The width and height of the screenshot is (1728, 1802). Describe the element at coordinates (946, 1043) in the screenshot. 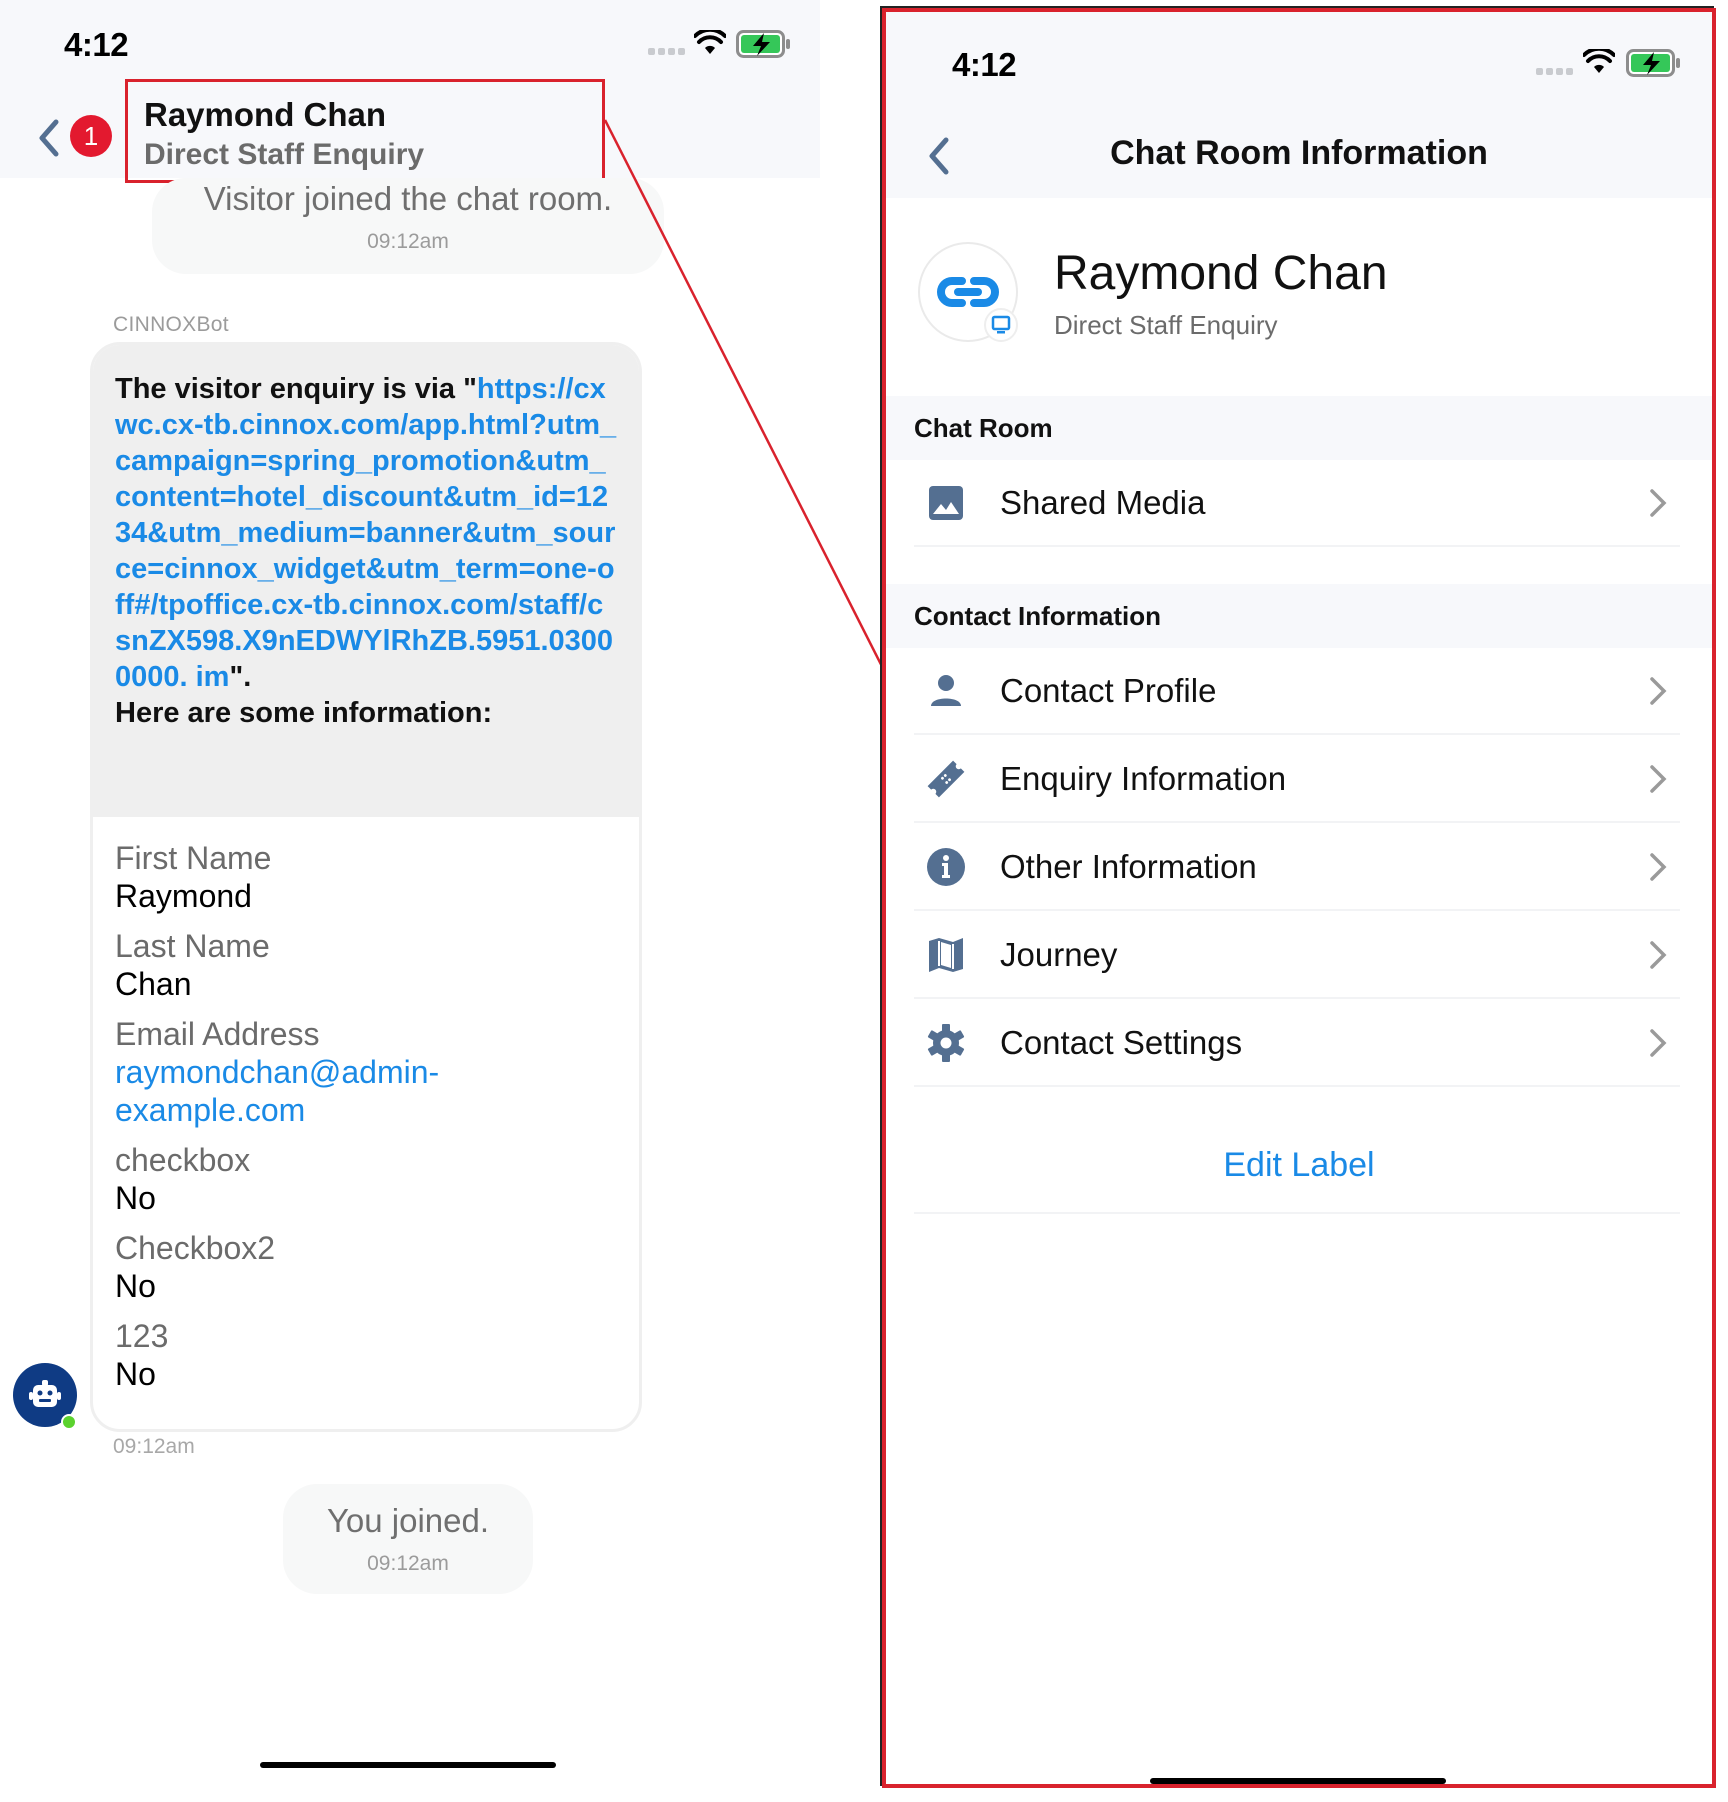

I see `gear-icon` at that location.